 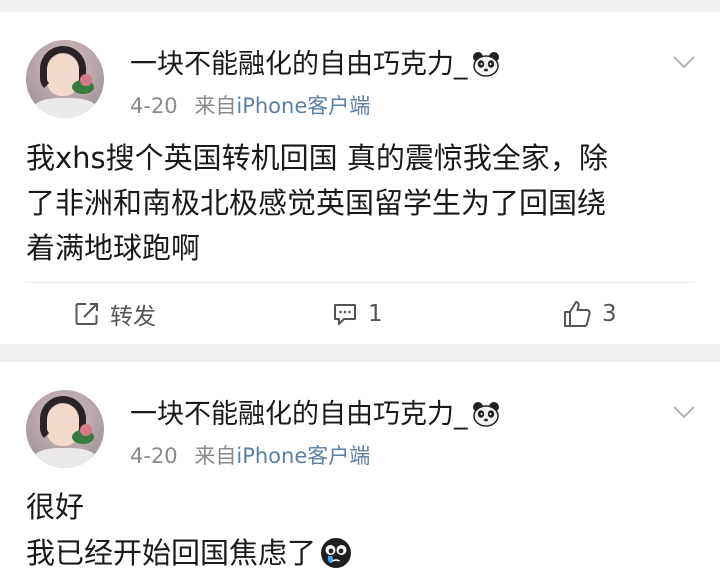 What do you see at coordinates (345, 314) in the screenshot?
I see `comment-icon` at bounding box center [345, 314].